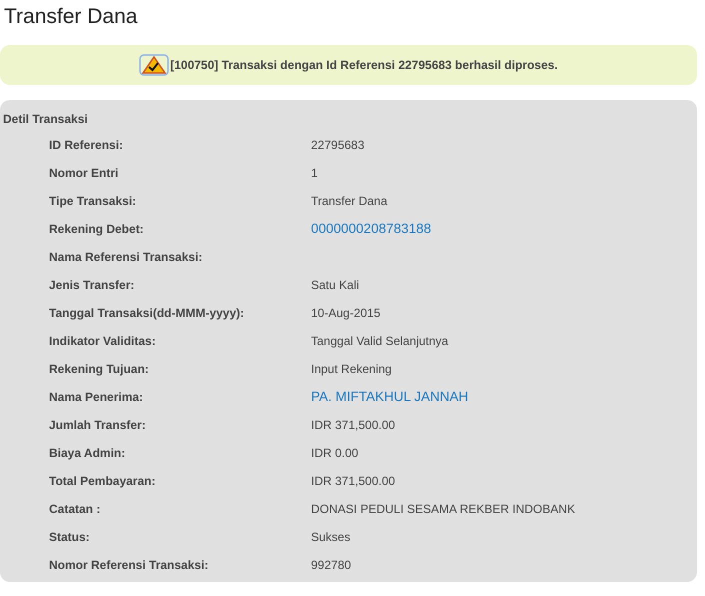  I want to click on value-link: 0000000208783188, so click(371, 229).